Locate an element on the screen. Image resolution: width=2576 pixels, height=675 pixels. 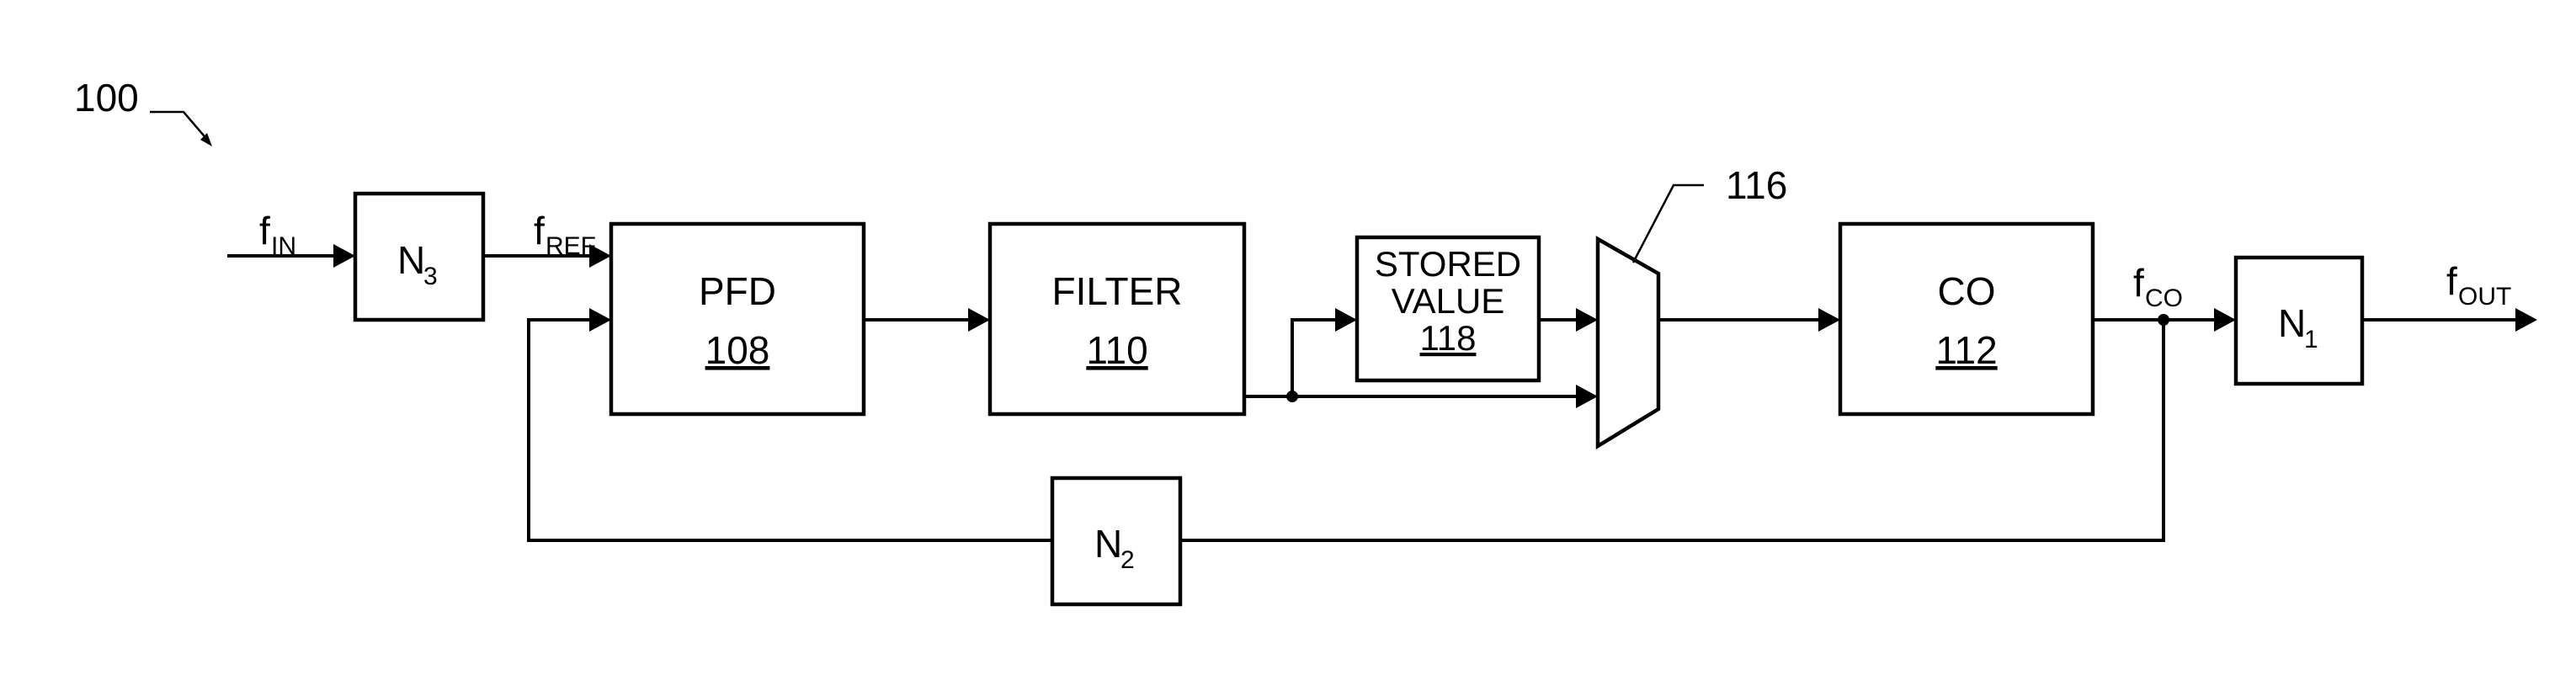
pfd-label: PFD is located at coordinates (738, 291).